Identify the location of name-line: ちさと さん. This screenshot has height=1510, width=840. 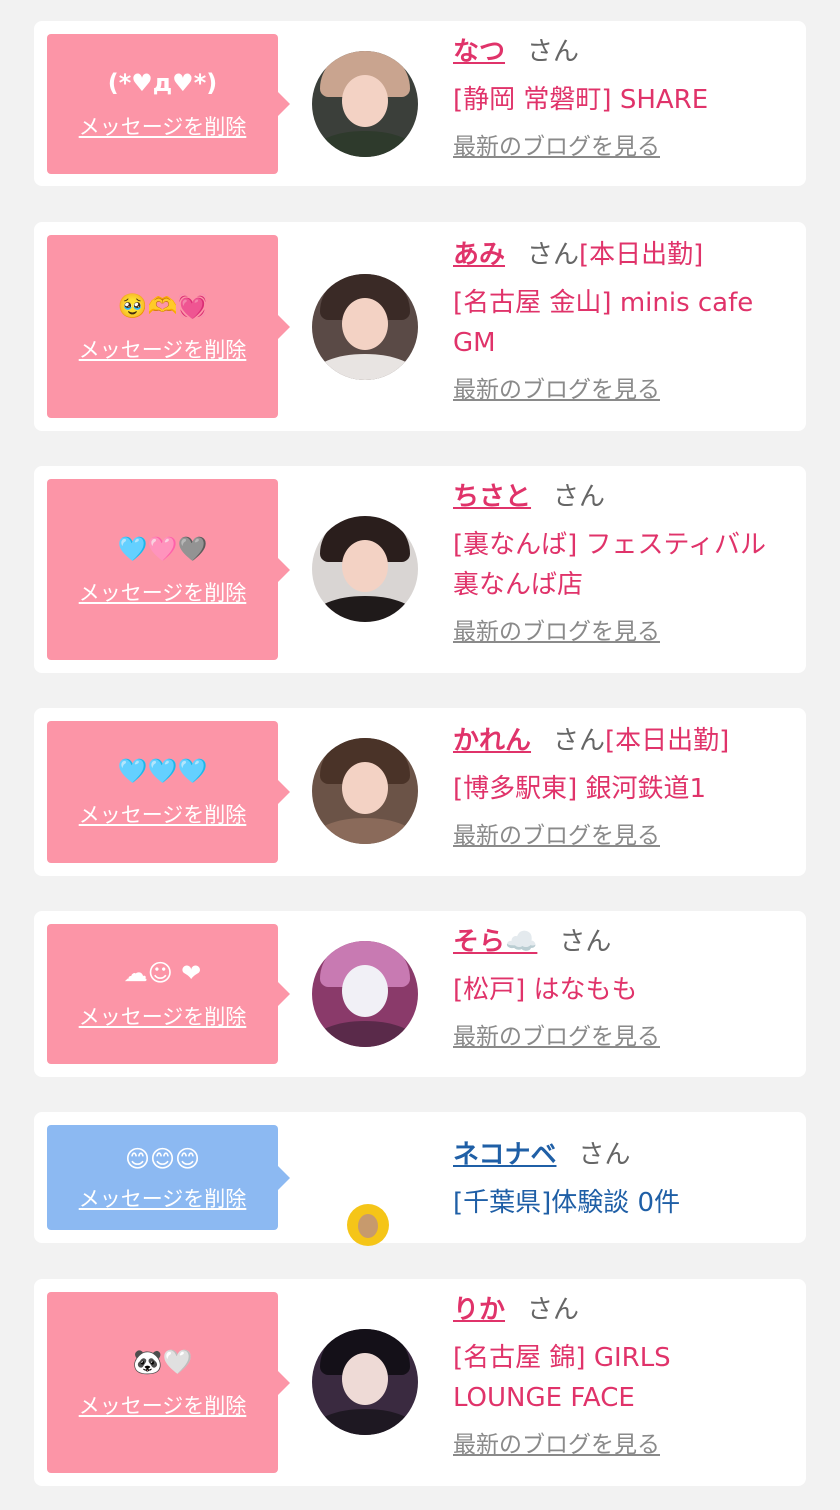
(621, 497).